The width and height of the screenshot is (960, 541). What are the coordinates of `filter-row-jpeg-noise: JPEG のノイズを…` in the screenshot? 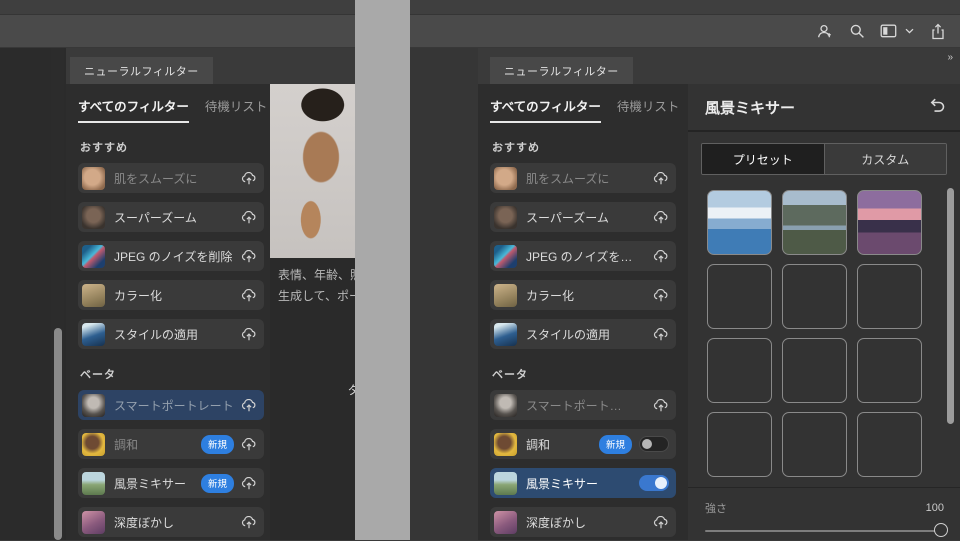 It's located at (583, 256).